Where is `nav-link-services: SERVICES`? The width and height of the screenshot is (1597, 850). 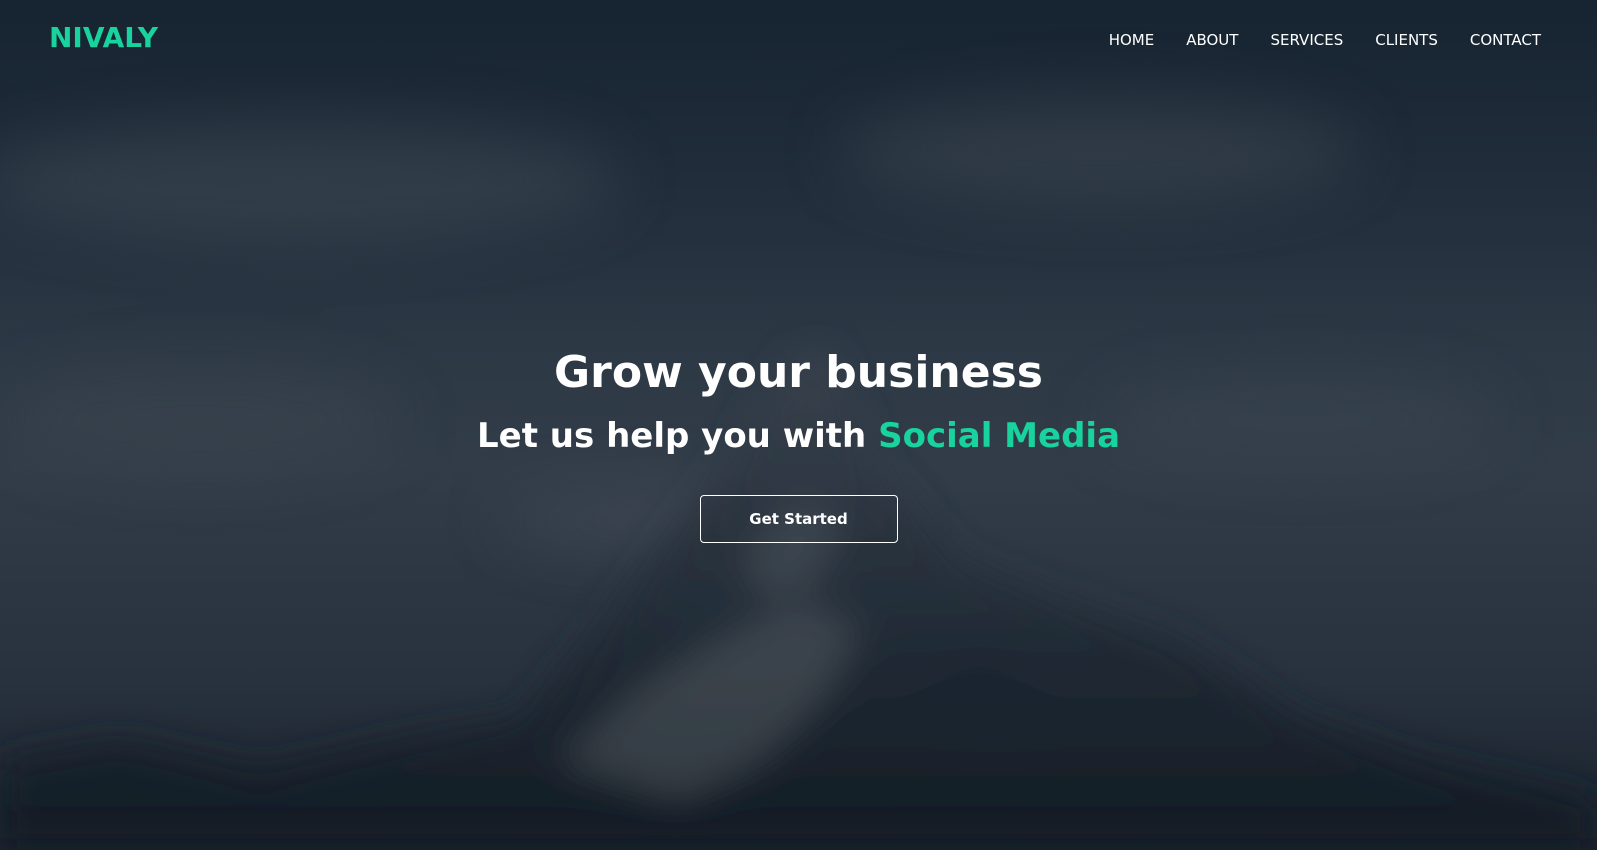
nav-link-services: SERVICES is located at coordinates (1306, 40).